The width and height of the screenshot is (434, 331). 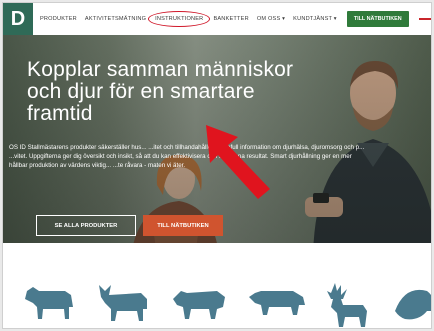 What do you see at coordinates (115, 19) in the screenshot?
I see `nav-item-aktivitetsmatning: AKTIVITETSMÄTNING` at bounding box center [115, 19].